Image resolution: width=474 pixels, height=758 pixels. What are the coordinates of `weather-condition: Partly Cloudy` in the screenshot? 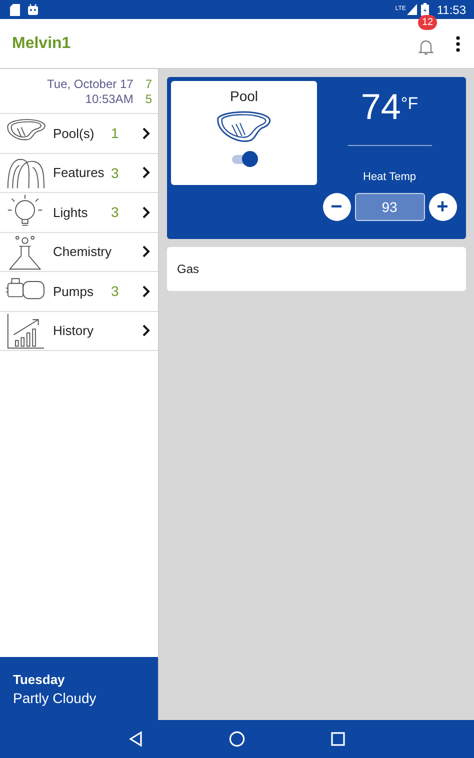 It's located at (55, 698).